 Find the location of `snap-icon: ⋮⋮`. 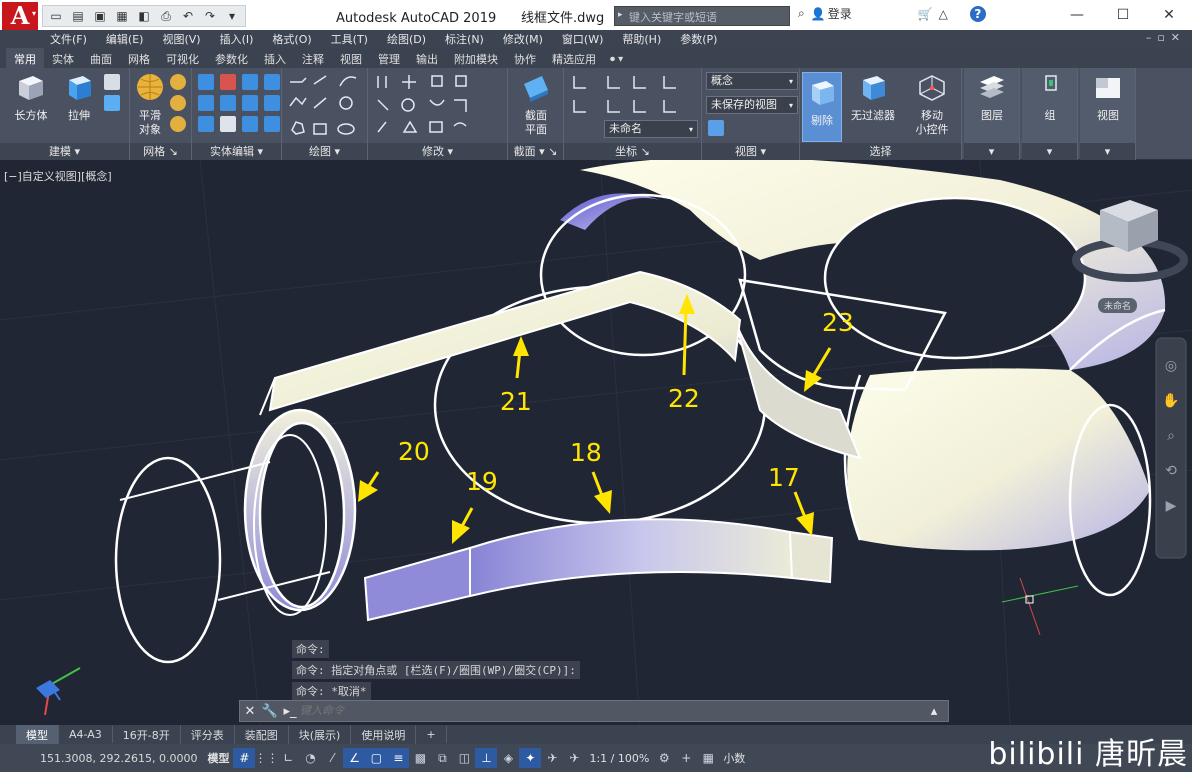

snap-icon: ⋮⋮ is located at coordinates (266, 758).